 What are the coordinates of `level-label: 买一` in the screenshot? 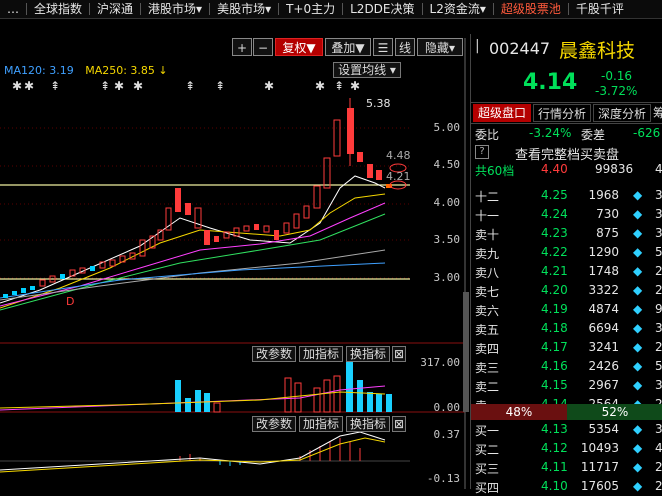 It's located at (487, 431).